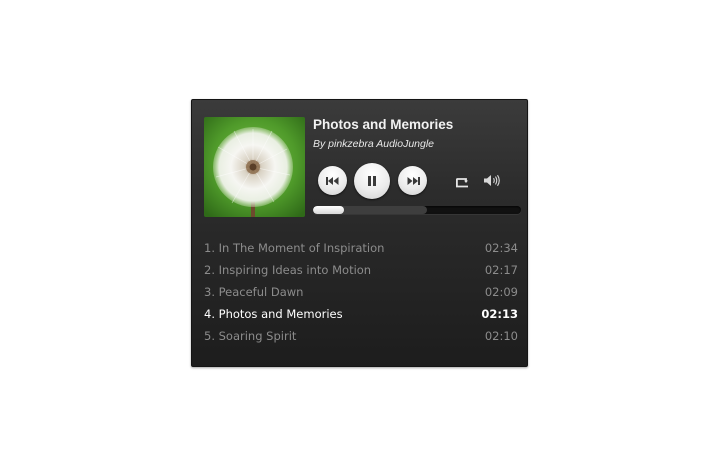 This screenshot has height=460, width=720. Describe the element at coordinates (250, 336) in the screenshot. I see `track-label: 5. Soaring Spirit` at that location.